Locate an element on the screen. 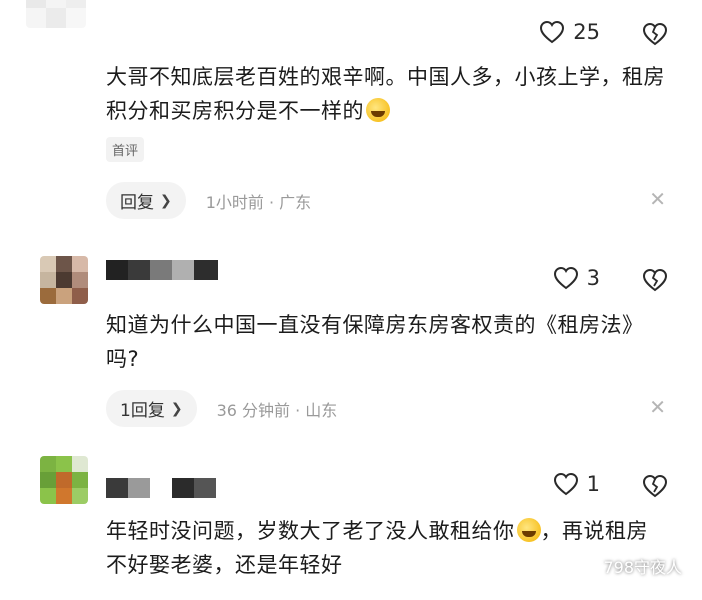 Image resolution: width=702 pixels, height=600 pixels. wechat-icon is located at coordinates (586, 565).